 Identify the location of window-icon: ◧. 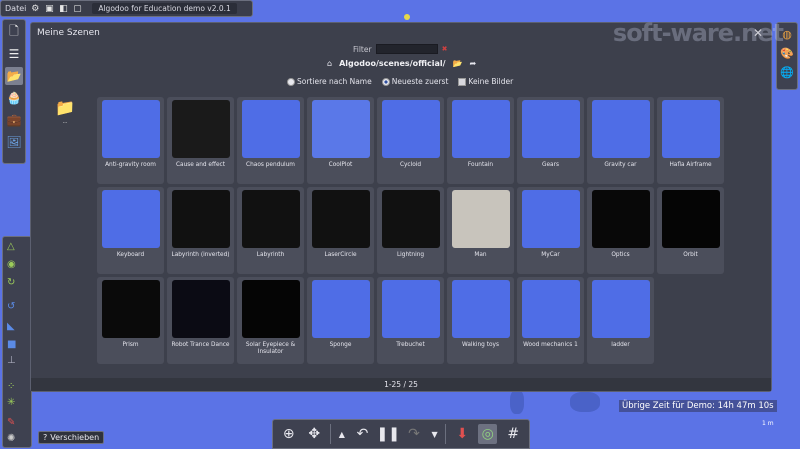
(63, 9).